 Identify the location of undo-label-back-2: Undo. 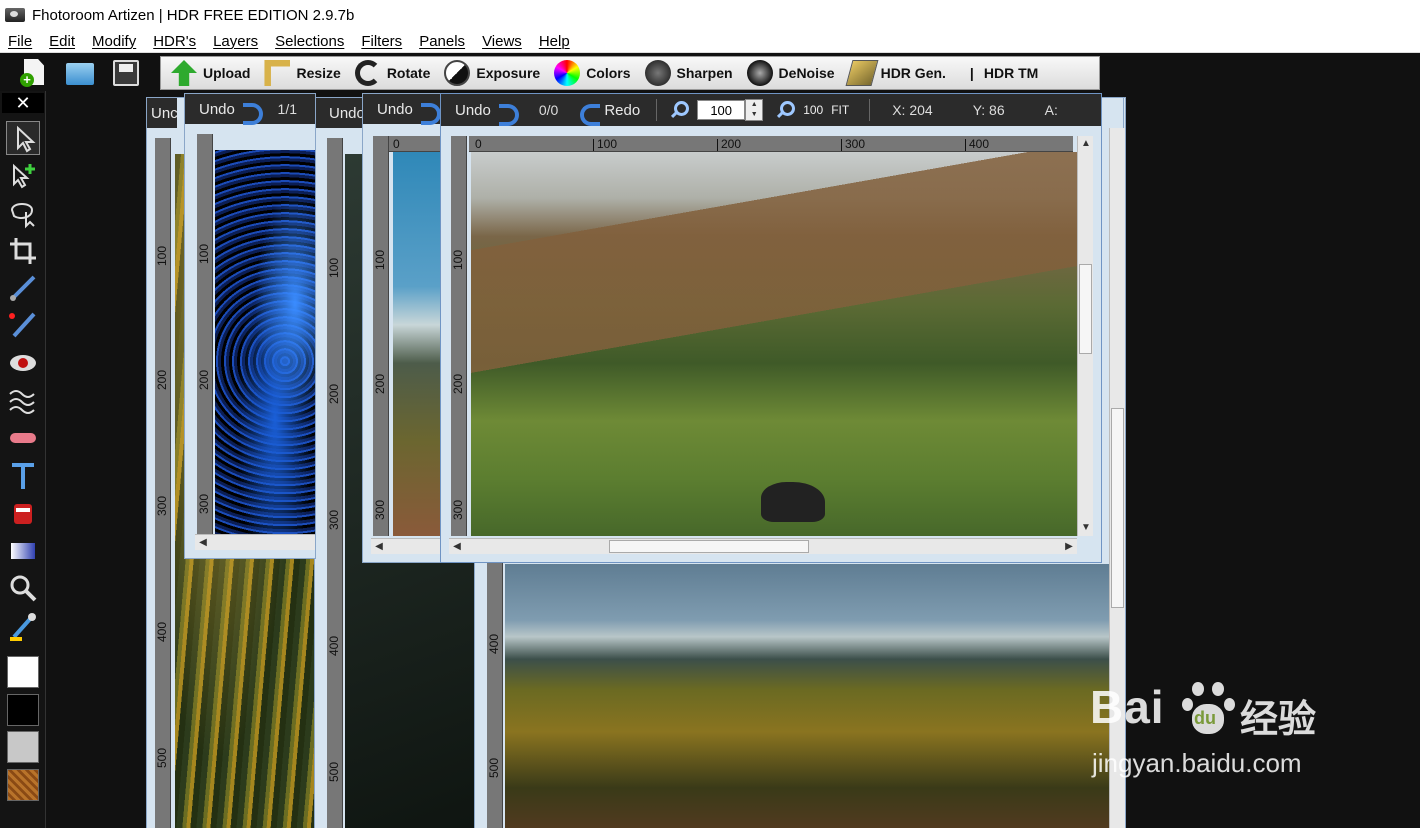
(217, 109).